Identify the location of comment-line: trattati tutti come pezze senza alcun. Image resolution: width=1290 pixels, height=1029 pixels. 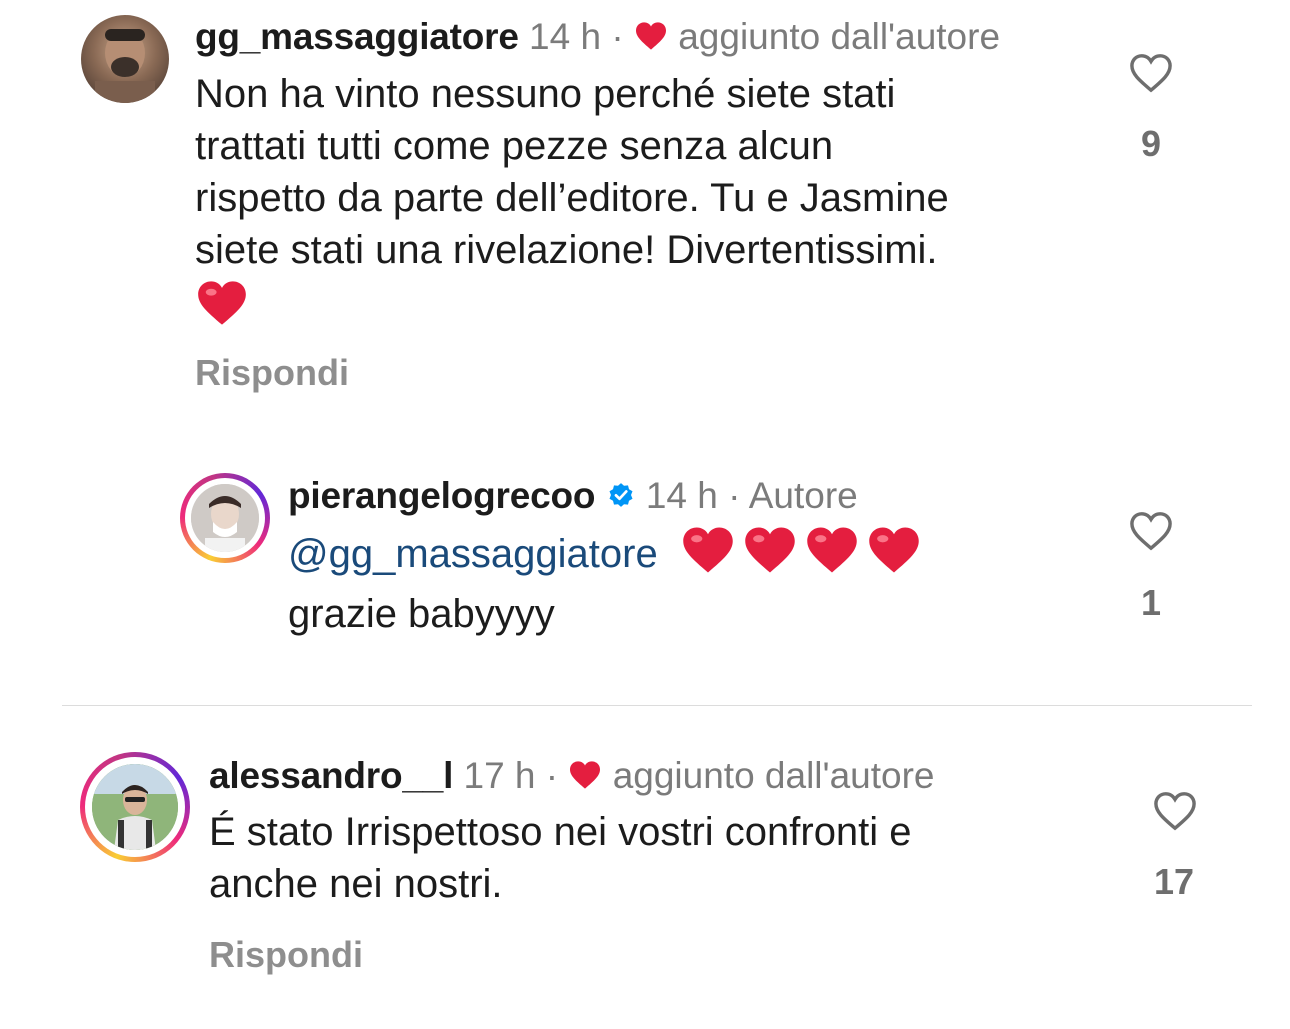
(514, 146).